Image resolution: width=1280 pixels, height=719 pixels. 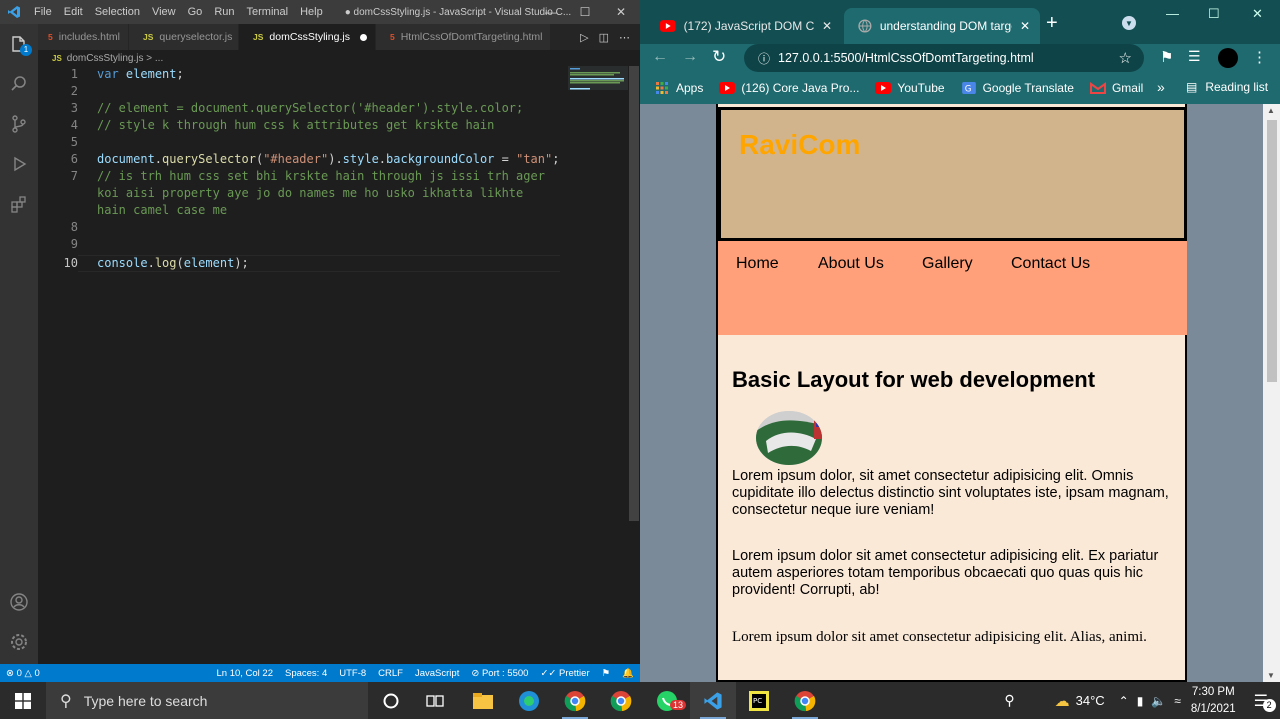 I want to click on run-debug-icon, so click(x=19, y=164).